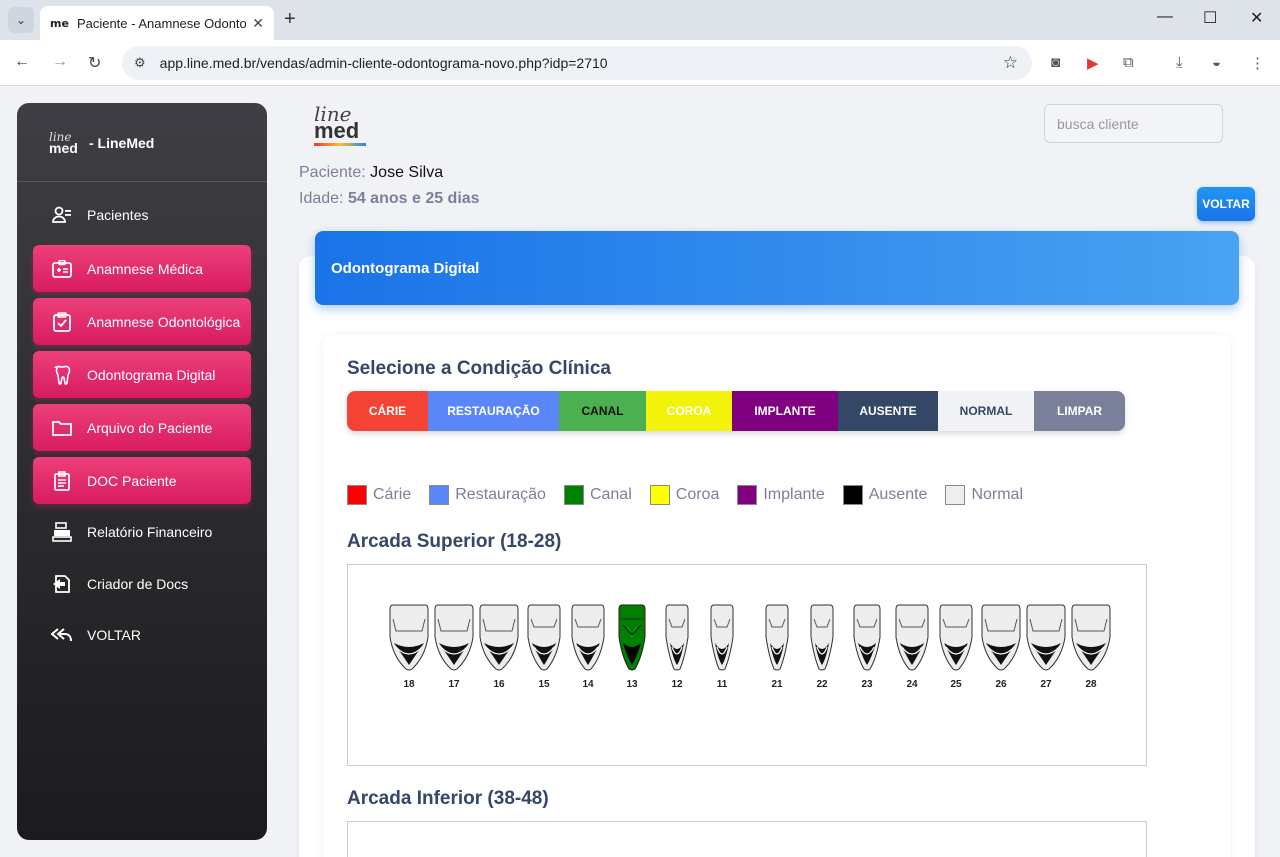 The height and width of the screenshot is (857, 1280). I want to click on legend-item: Restauração, so click(487, 495).